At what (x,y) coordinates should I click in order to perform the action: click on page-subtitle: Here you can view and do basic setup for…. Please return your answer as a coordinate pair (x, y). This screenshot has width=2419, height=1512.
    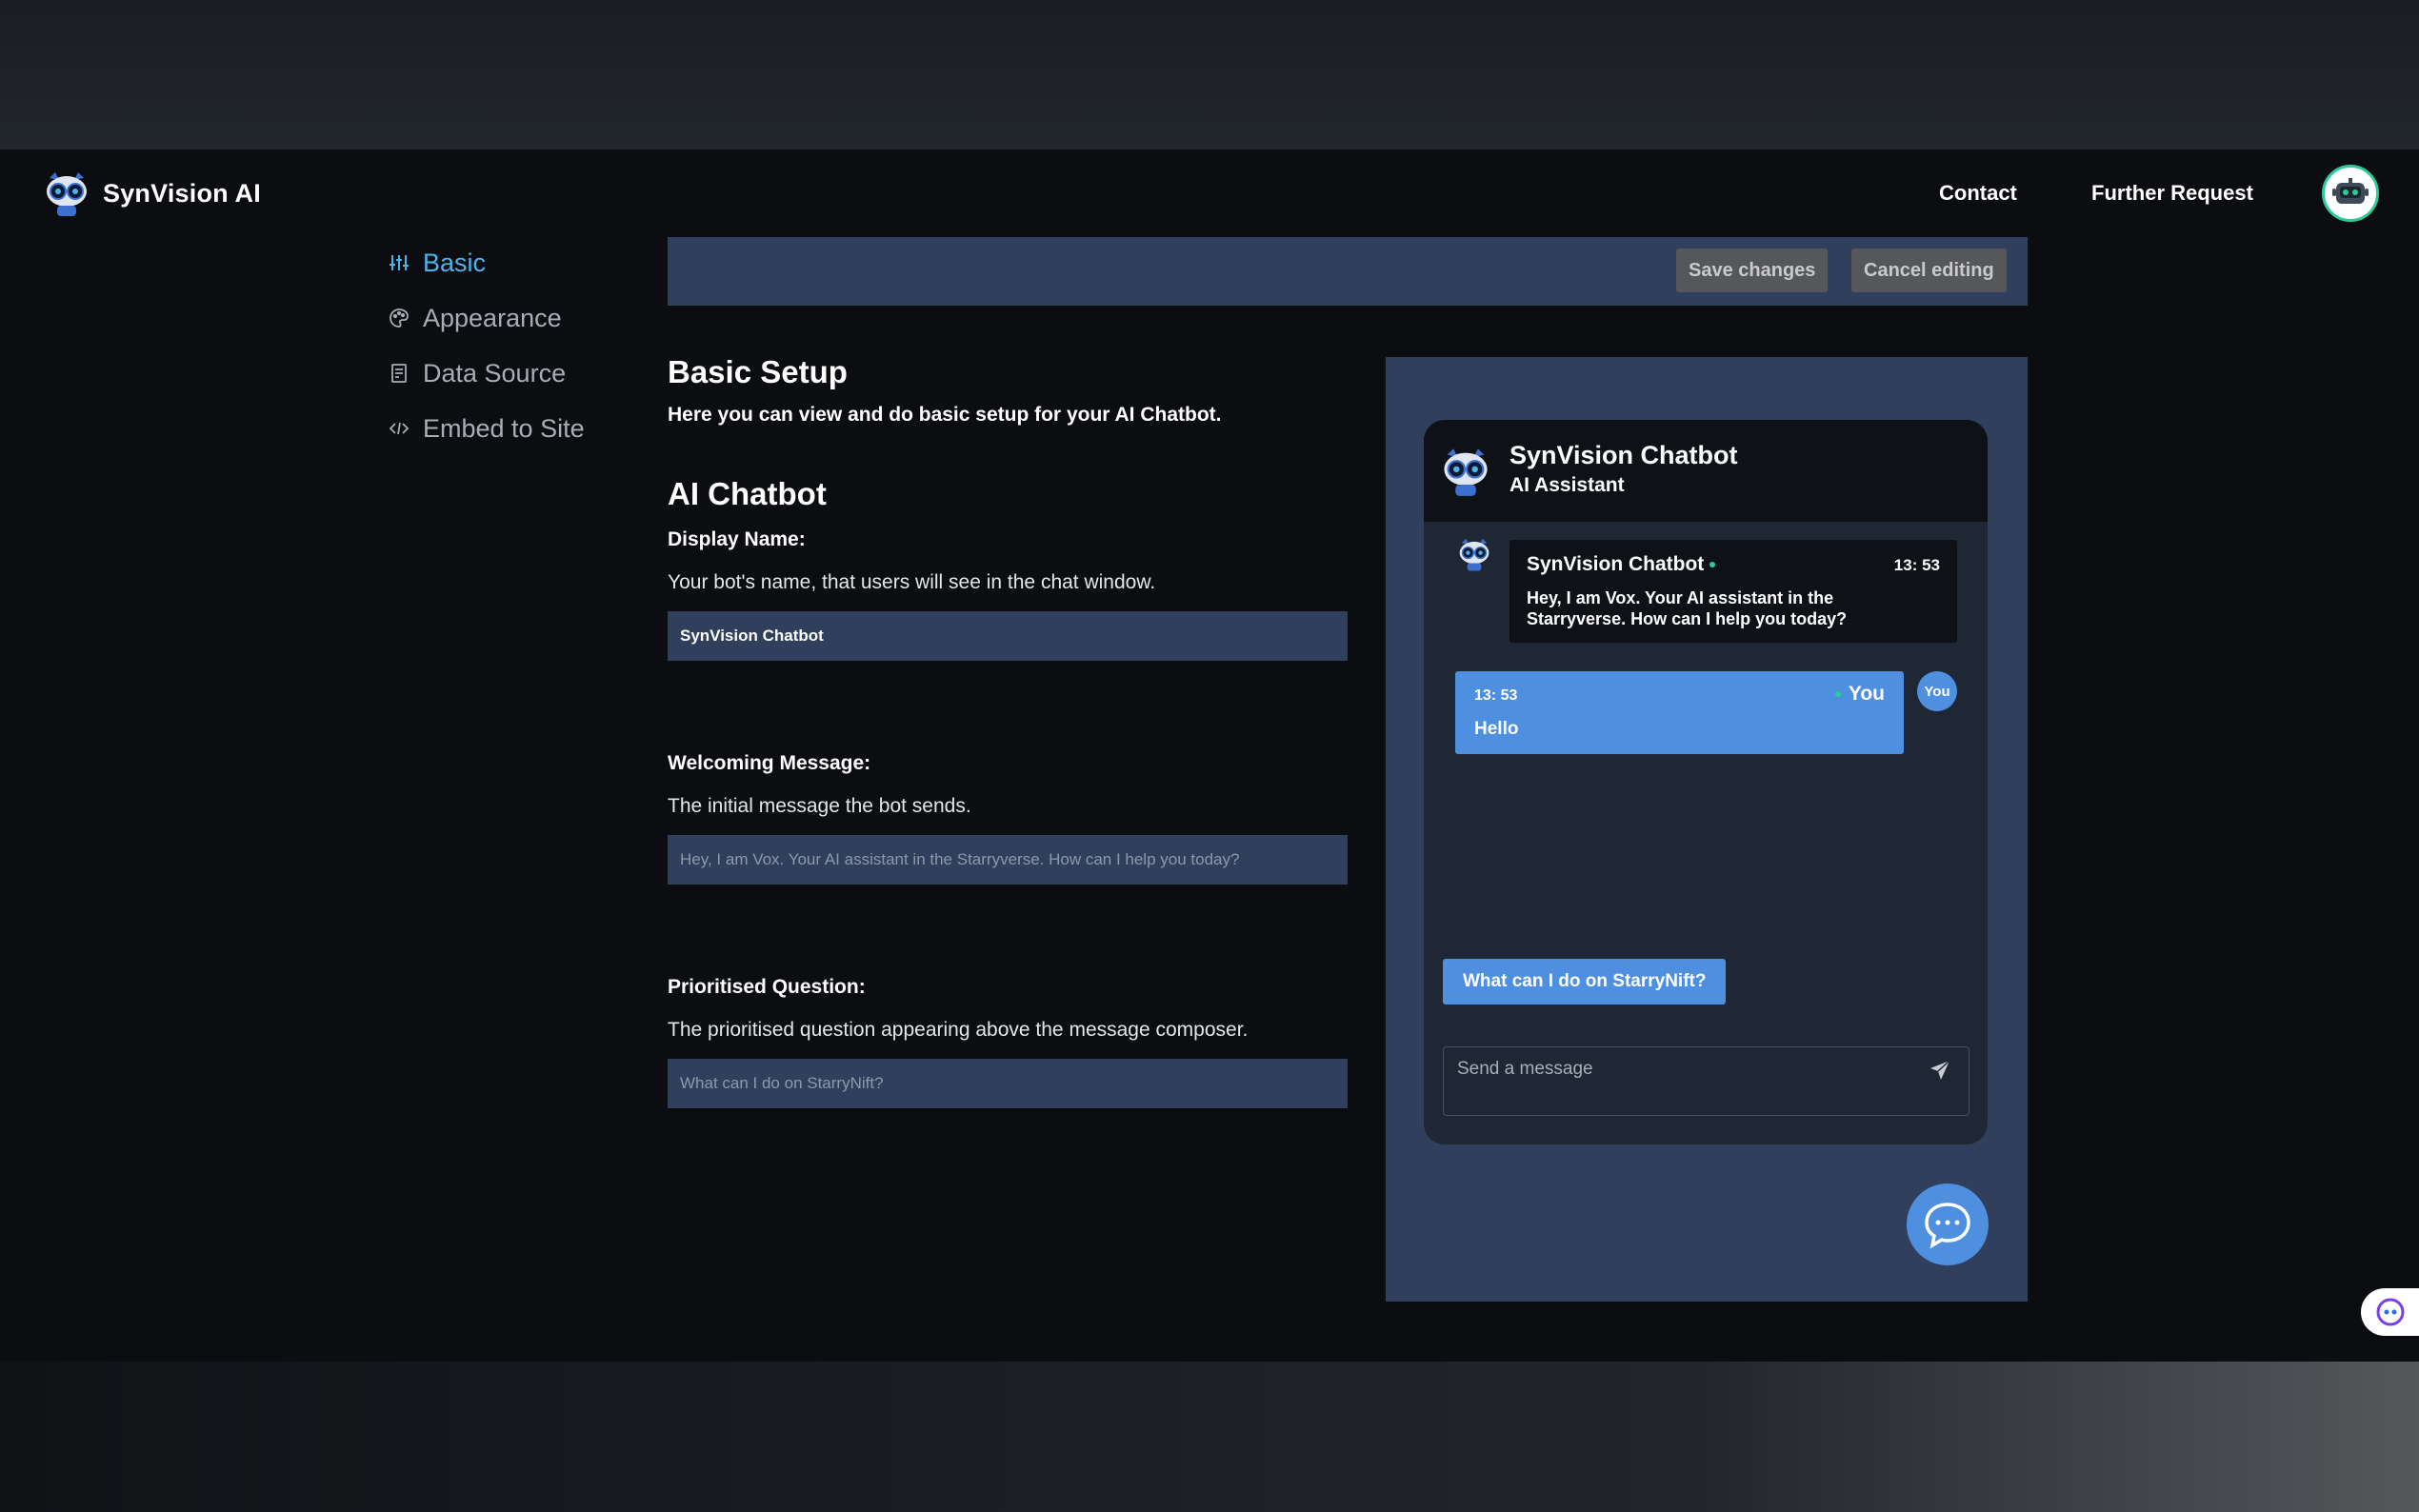
    Looking at the image, I should click on (945, 415).